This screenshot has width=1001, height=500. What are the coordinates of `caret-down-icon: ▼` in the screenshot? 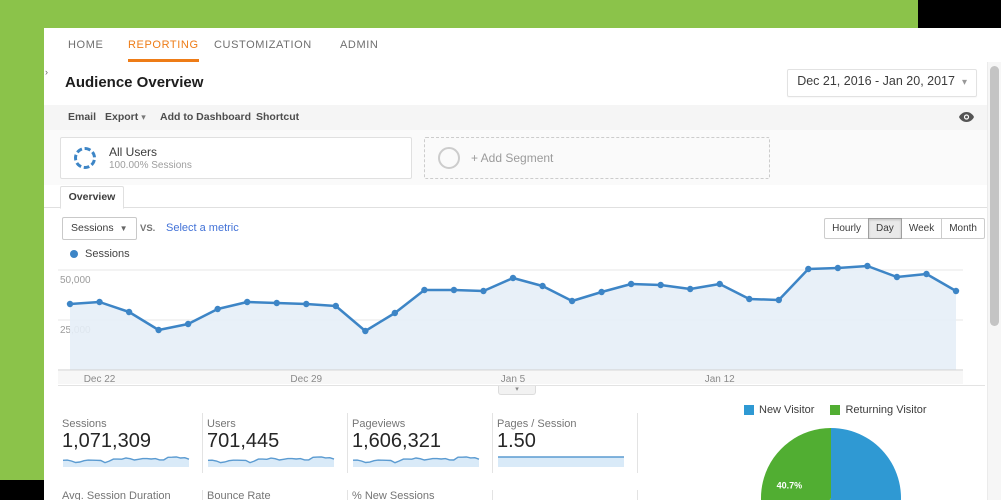 It's located at (123, 228).